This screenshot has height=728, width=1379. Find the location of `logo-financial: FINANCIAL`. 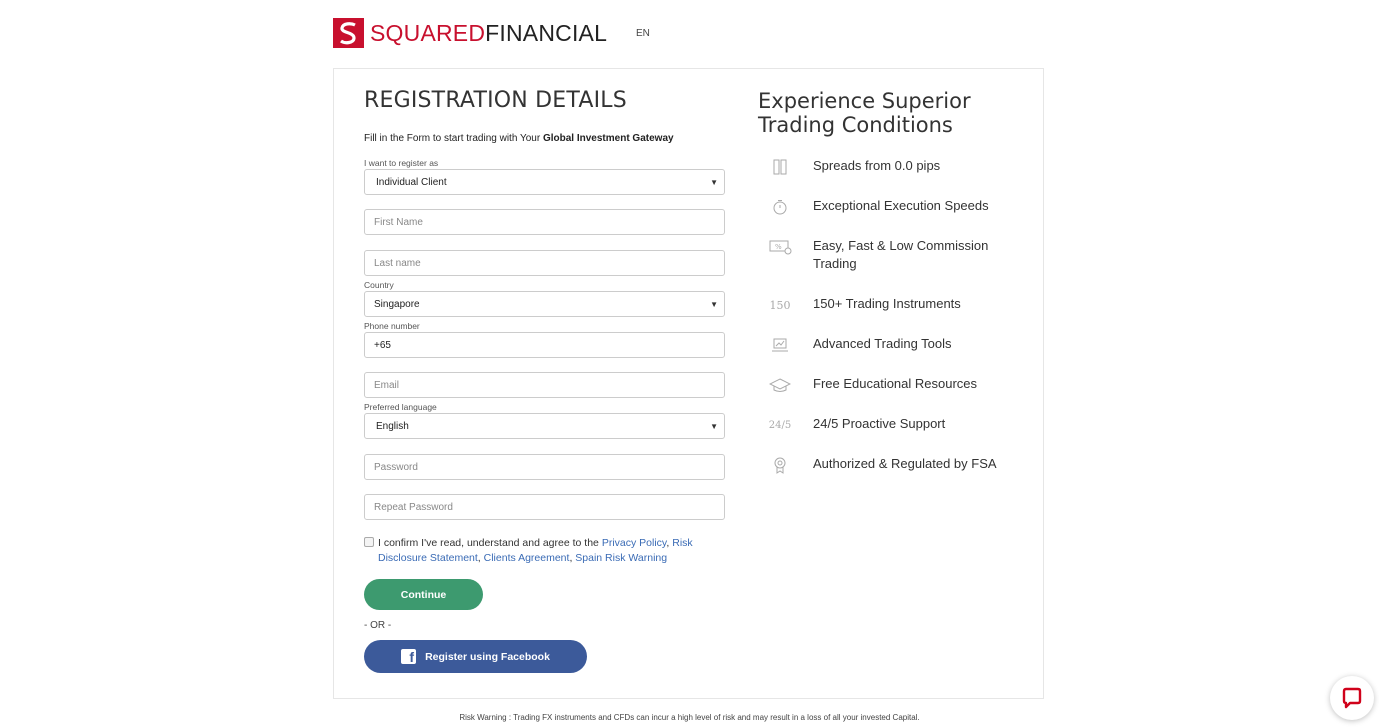

logo-financial: FINANCIAL is located at coordinates (546, 33).